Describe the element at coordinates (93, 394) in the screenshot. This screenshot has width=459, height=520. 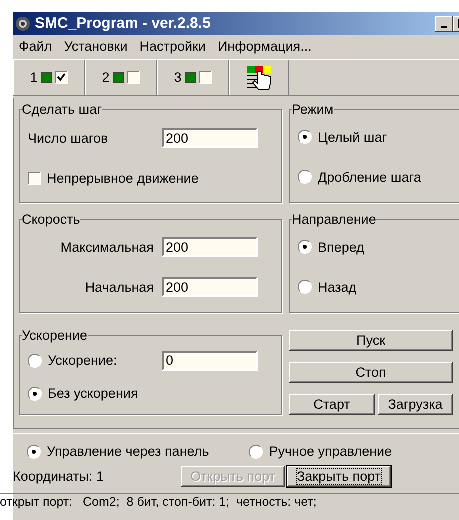
I see `radio-label: Без ускорения` at that location.